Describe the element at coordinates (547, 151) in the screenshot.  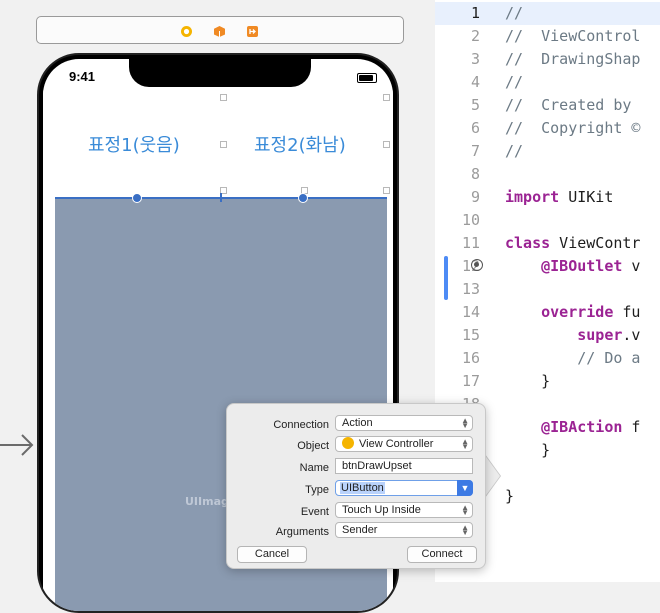
I see `code-line: 7 //` at that location.